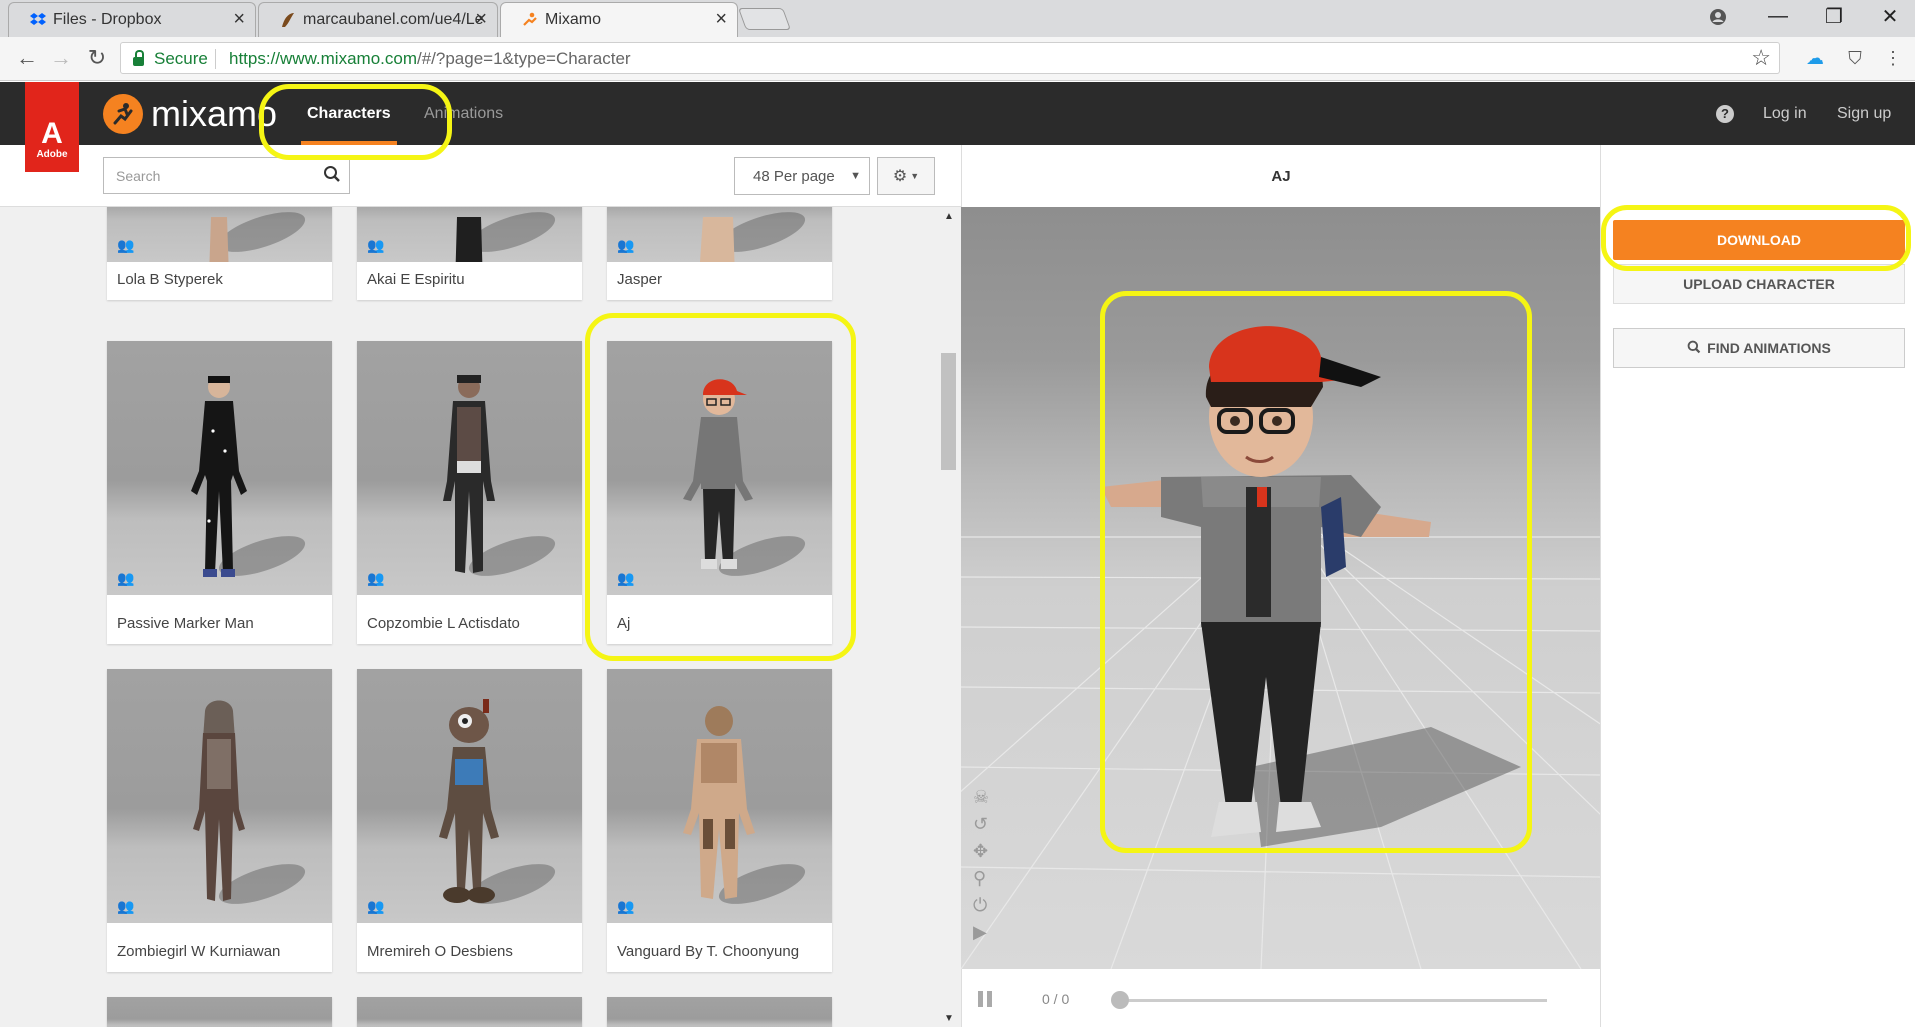 This screenshot has height=1027, width=1915. I want to click on upload-character-button: UPLOAD CHARACTER, so click(1759, 284).